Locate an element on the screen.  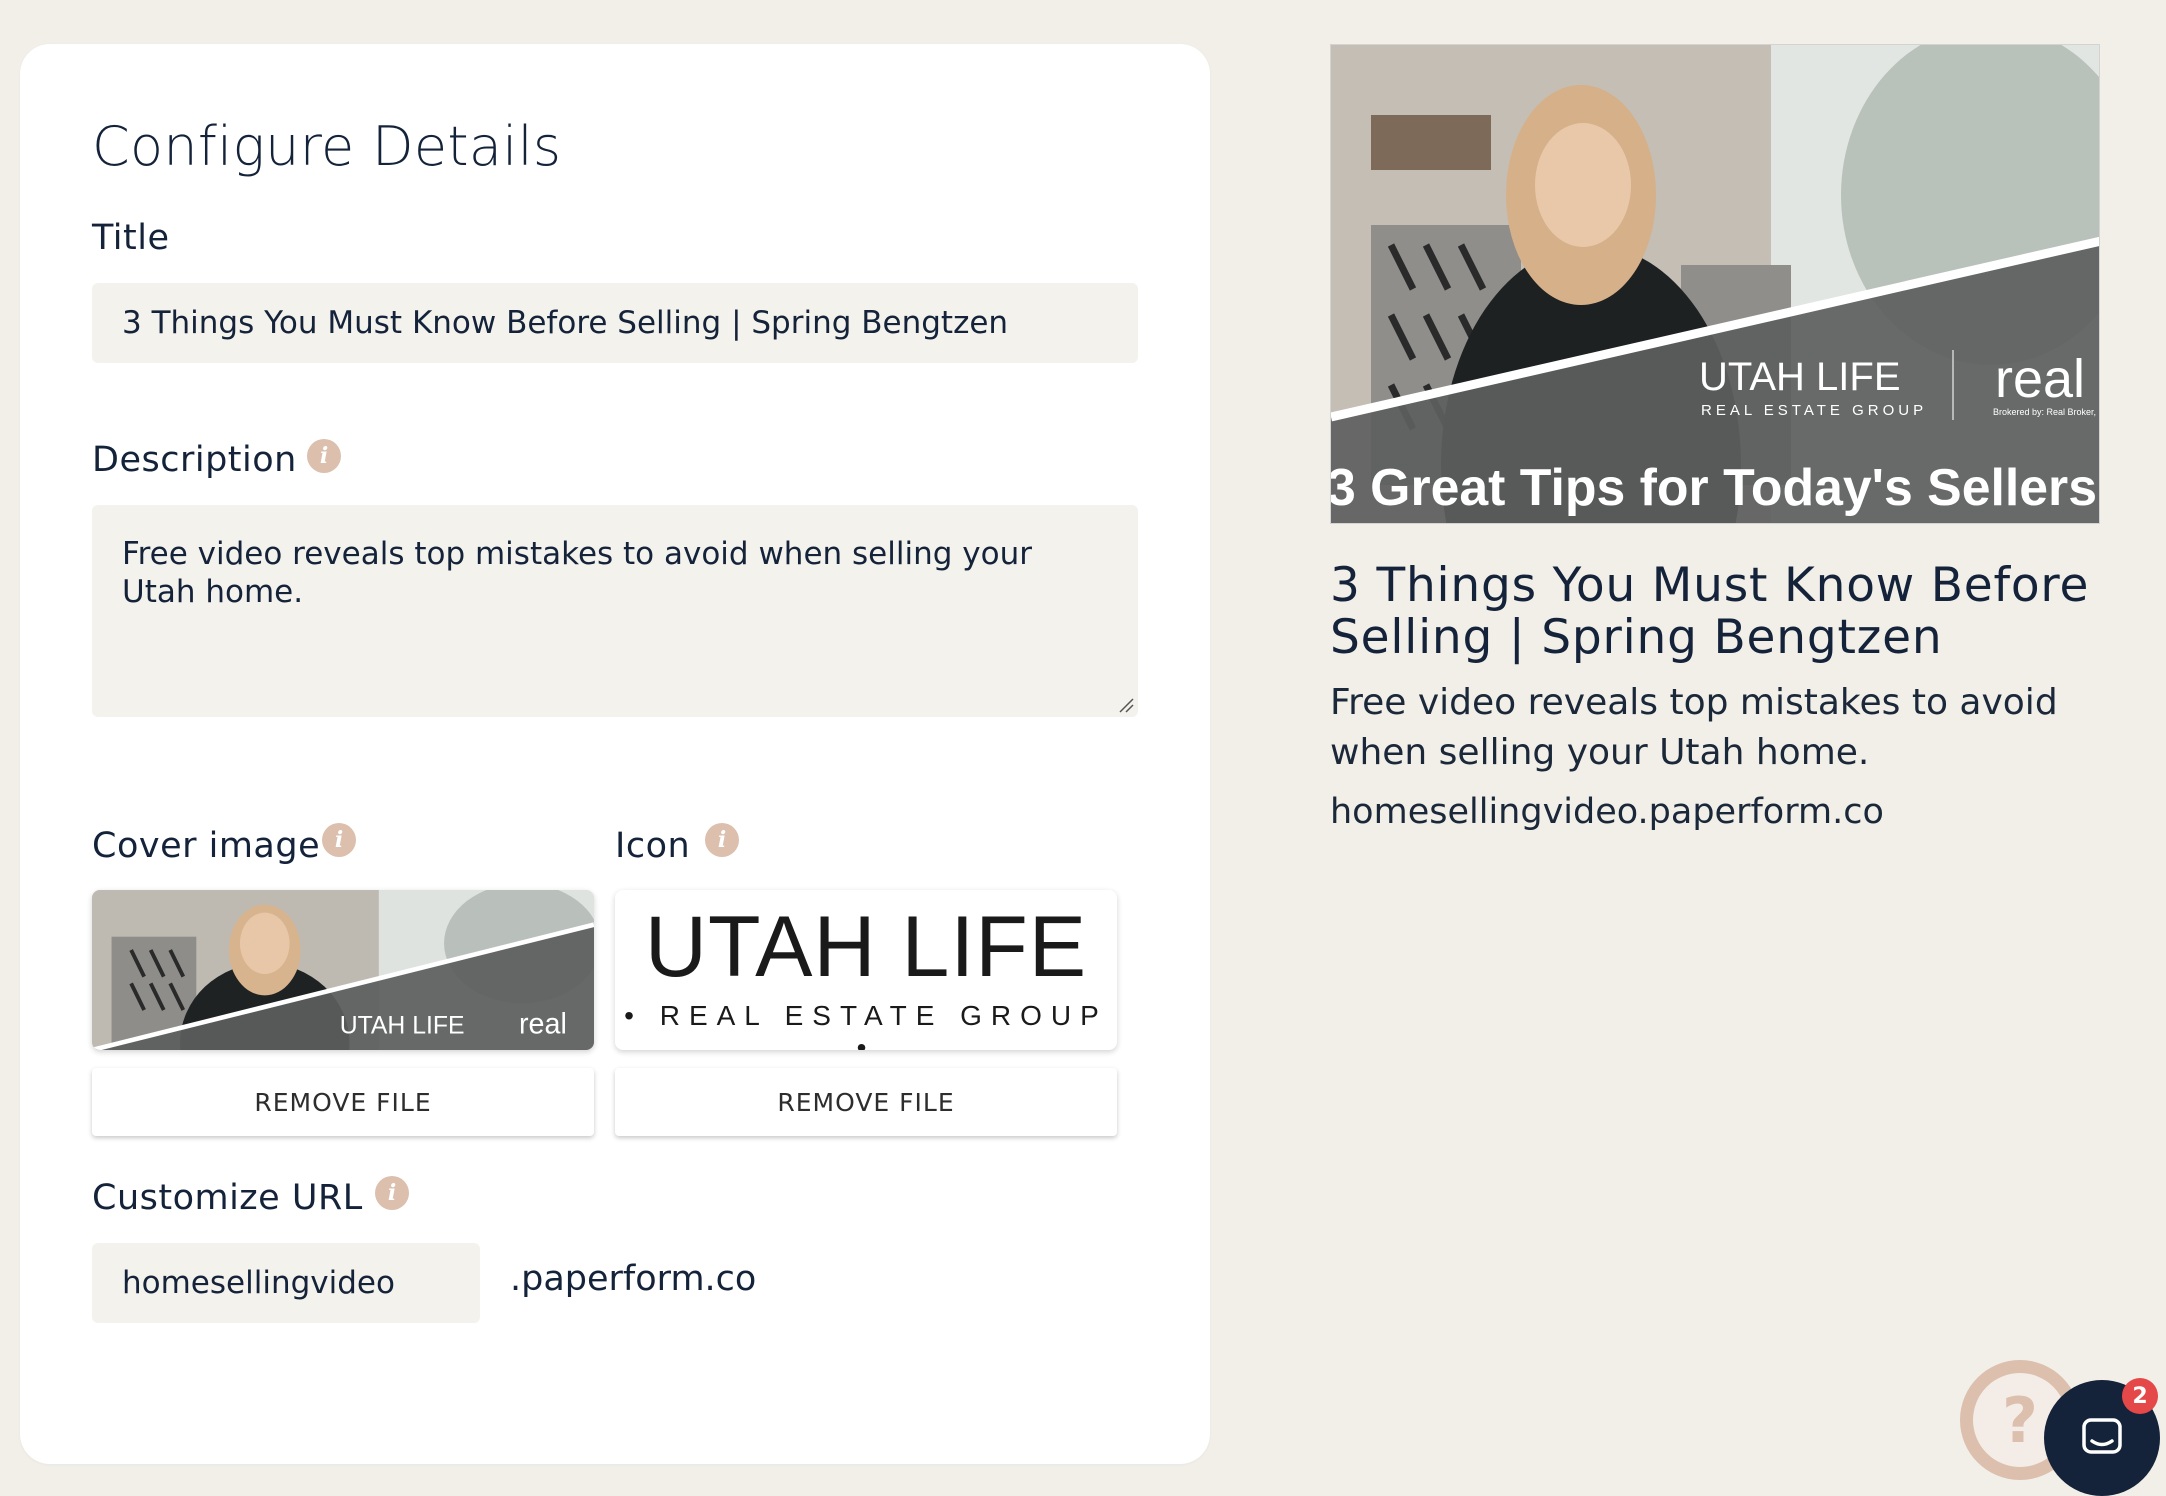
preview-brand-sub: REAL ESTATE GROUP is located at coordinates (1814, 410).